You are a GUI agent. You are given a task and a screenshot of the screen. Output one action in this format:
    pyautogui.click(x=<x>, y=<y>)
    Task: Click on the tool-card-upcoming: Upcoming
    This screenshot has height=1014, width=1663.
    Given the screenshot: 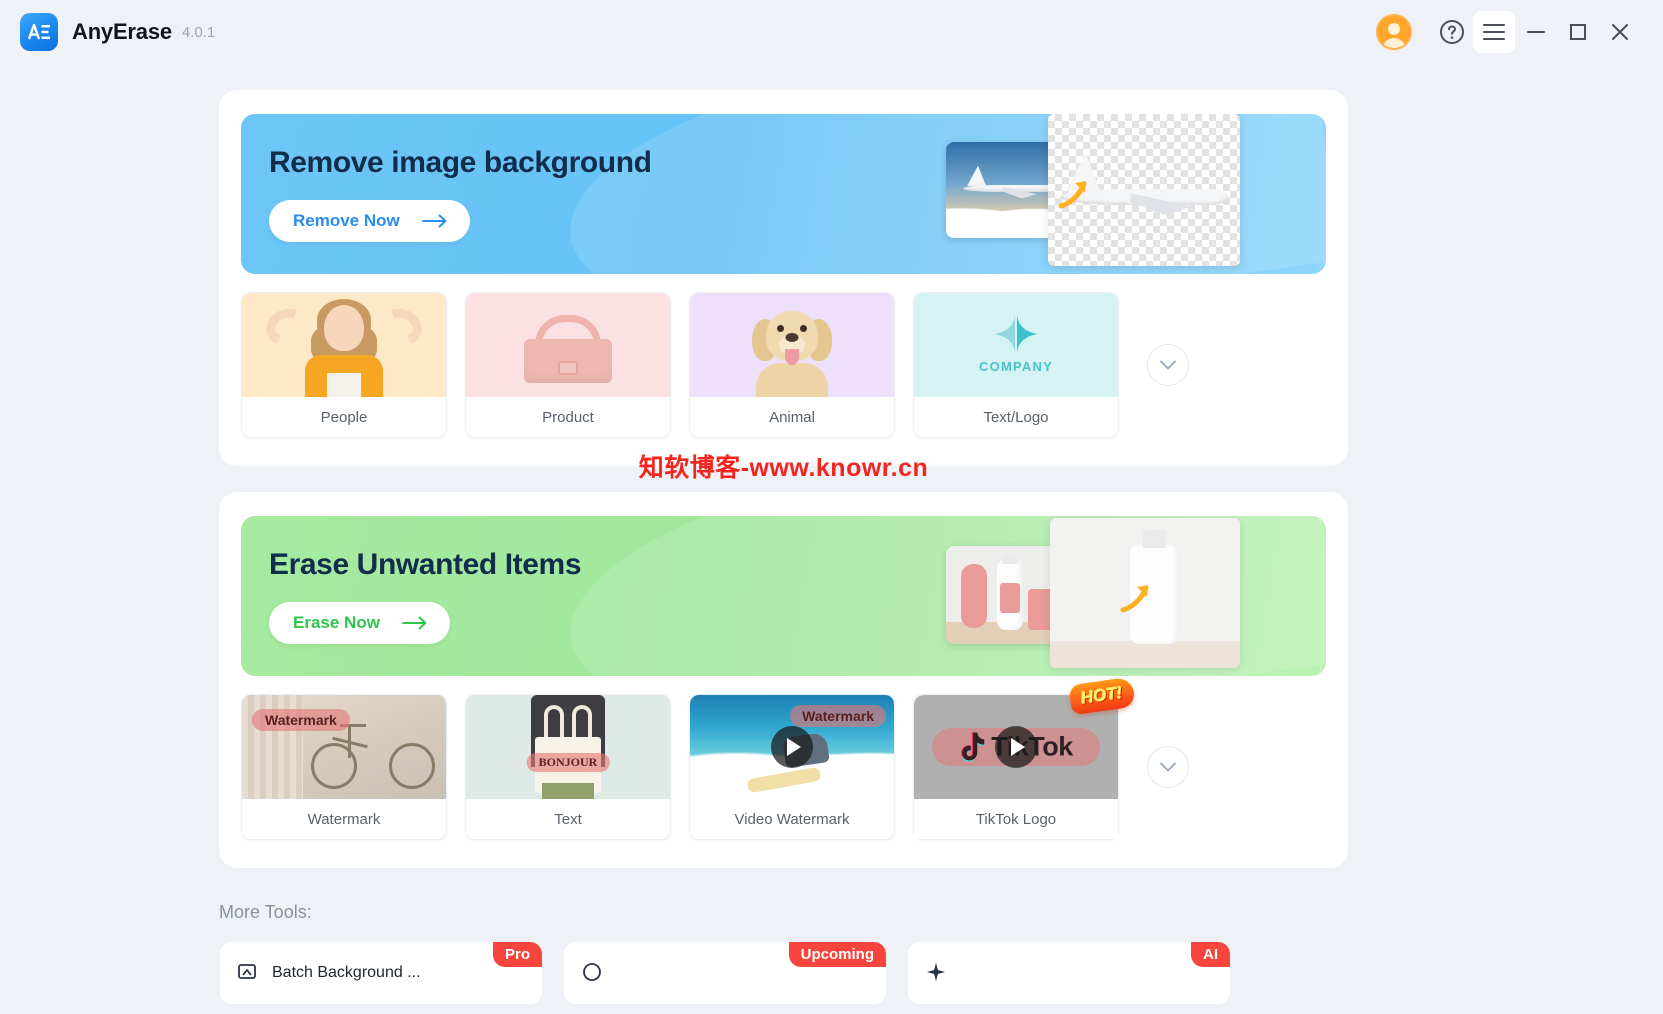 What is the action you would take?
    pyautogui.click(x=725, y=973)
    